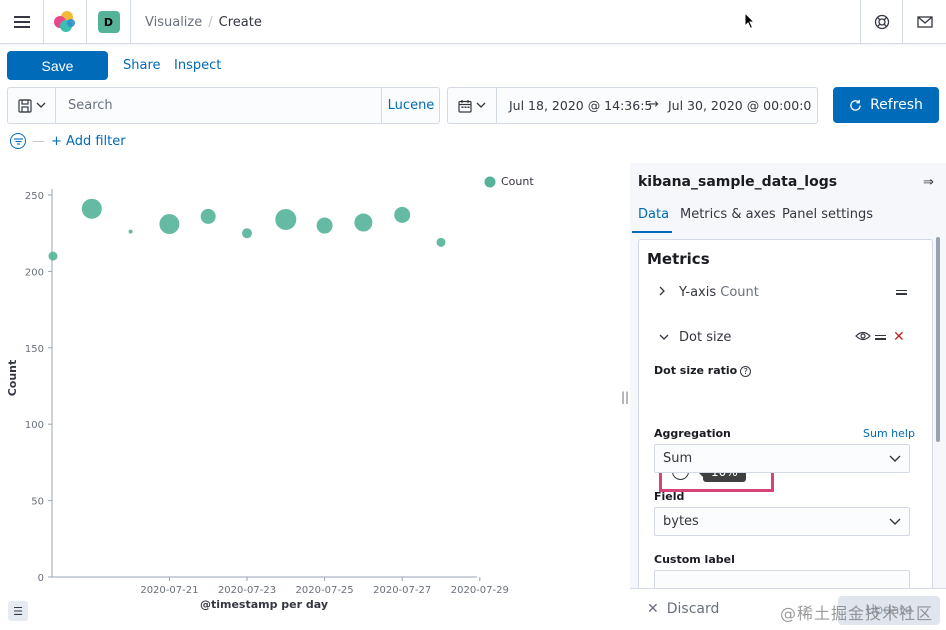 Image resolution: width=946 pixels, height=630 pixels. I want to click on share-link: Share, so click(142, 65).